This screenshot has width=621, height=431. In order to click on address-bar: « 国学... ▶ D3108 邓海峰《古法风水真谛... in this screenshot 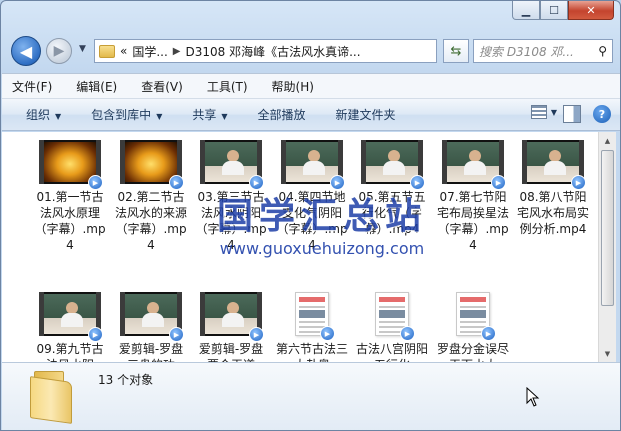, I will do `click(265, 51)`.